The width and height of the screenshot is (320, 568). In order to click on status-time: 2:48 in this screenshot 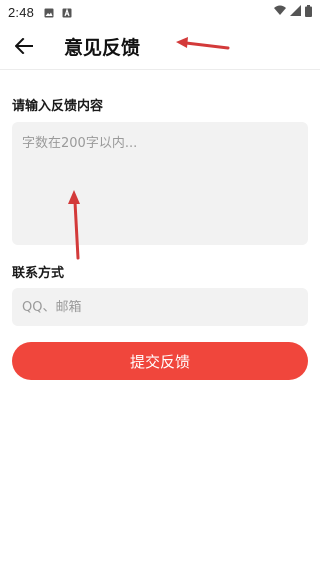, I will do `click(21, 12)`.